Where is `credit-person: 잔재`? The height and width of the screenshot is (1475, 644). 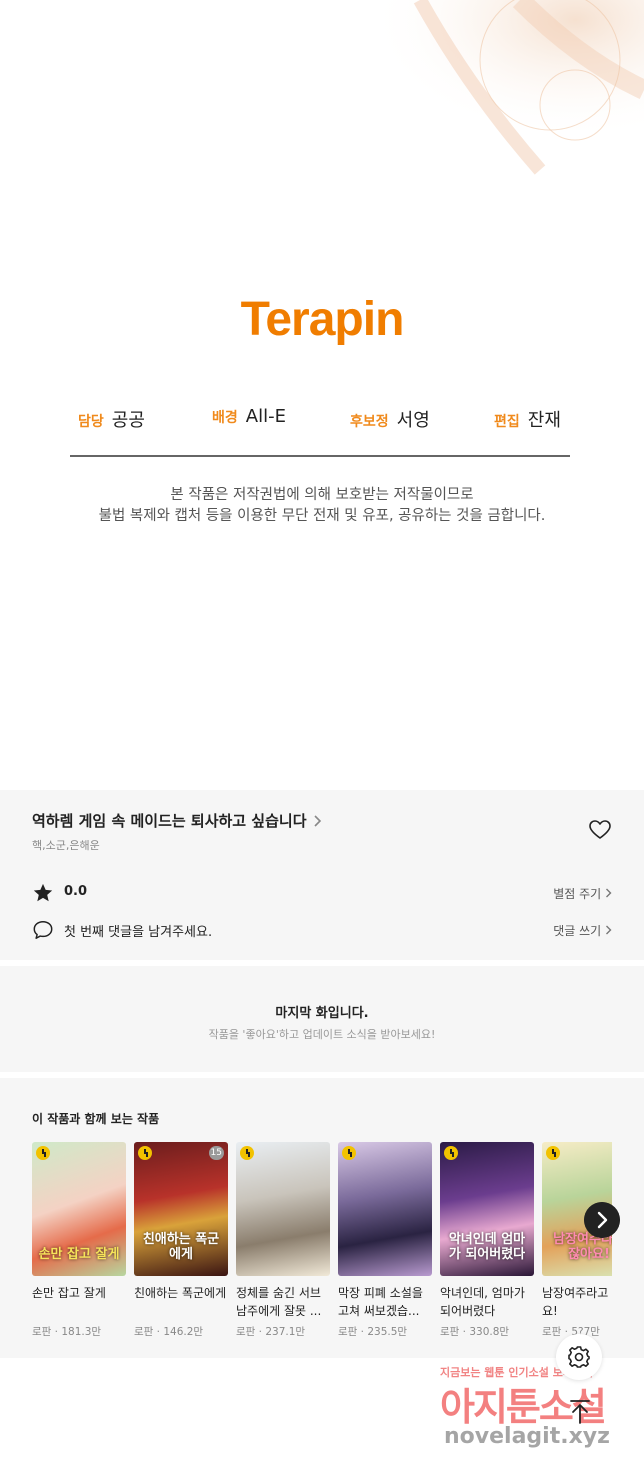 credit-person: 잔재 is located at coordinates (544, 420).